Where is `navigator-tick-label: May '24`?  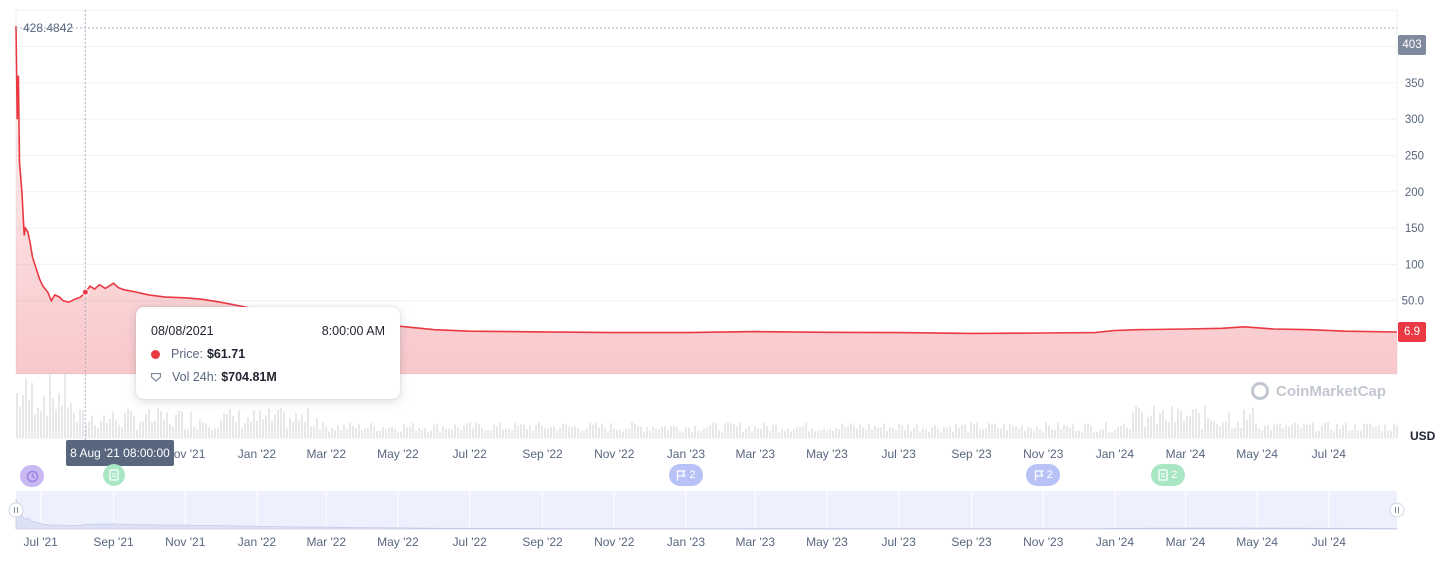 navigator-tick-label: May '24 is located at coordinates (1257, 542).